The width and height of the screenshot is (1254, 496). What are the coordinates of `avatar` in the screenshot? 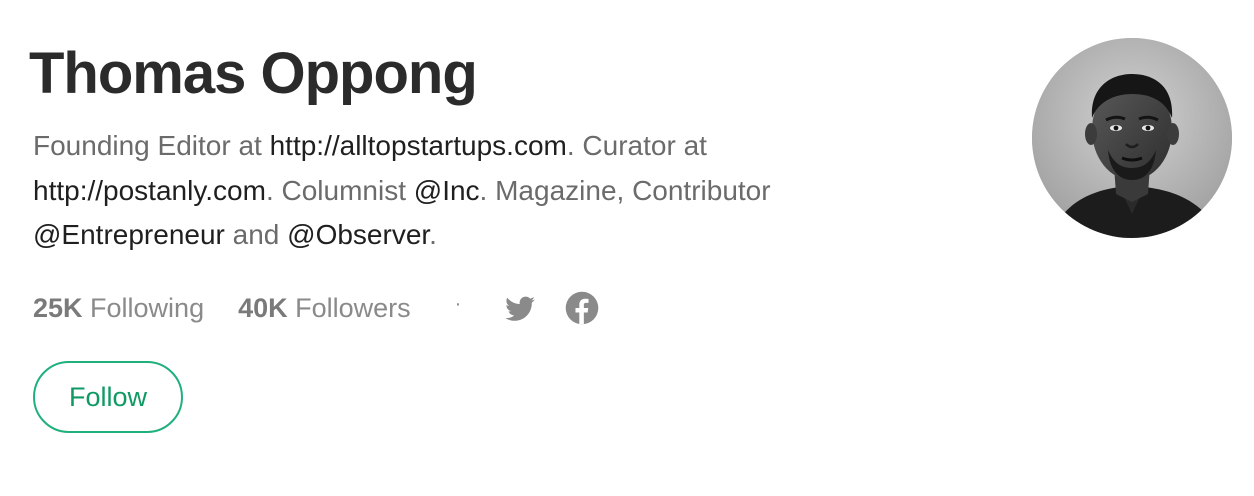 It's located at (1132, 138).